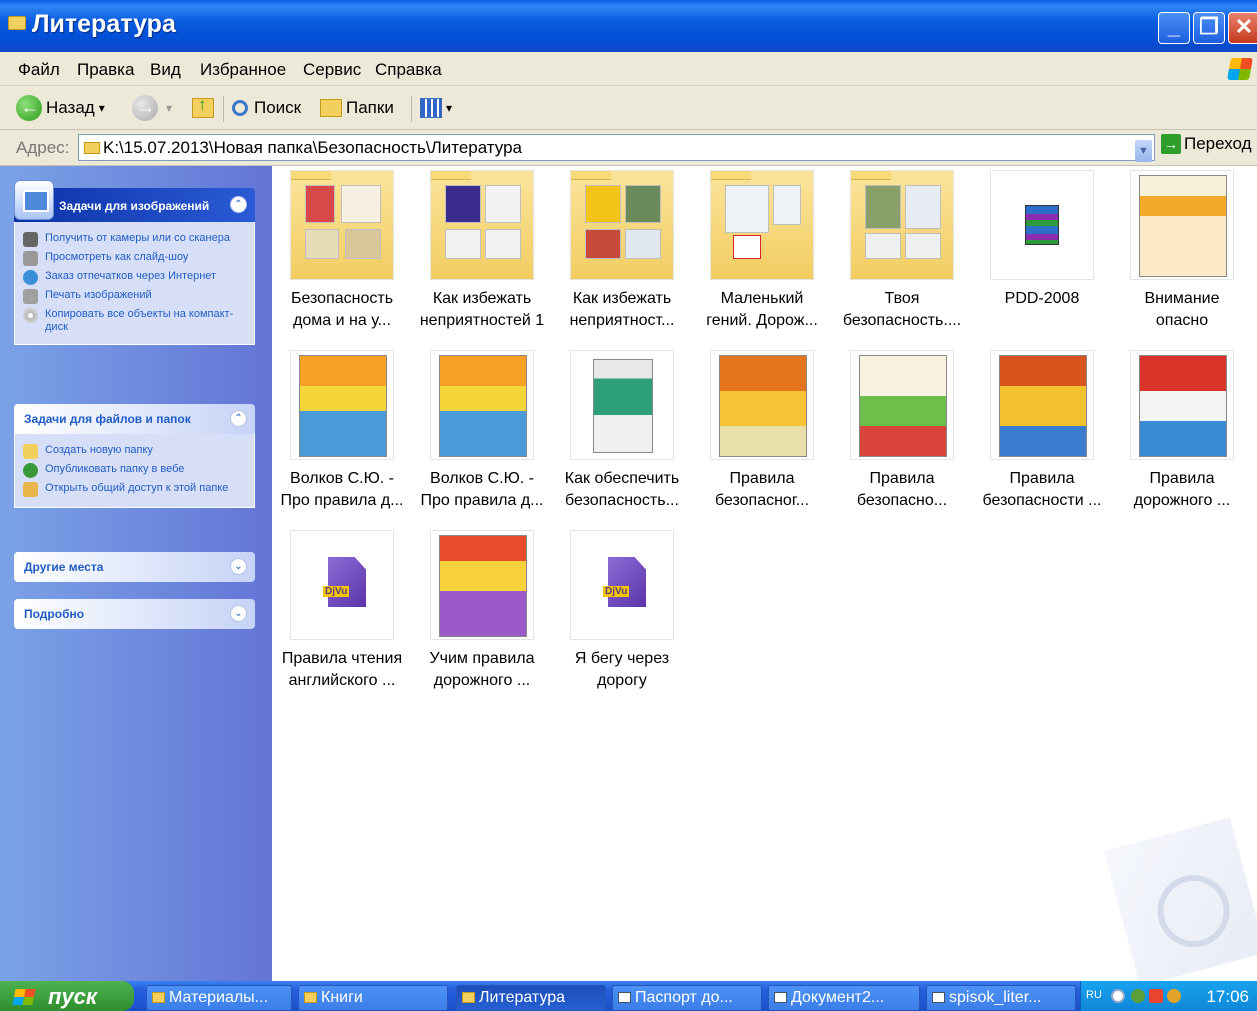 This screenshot has height=1011, width=1257. I want to click on image-tasks-header: Задачи для изображений ⌃, so click(134, 201).